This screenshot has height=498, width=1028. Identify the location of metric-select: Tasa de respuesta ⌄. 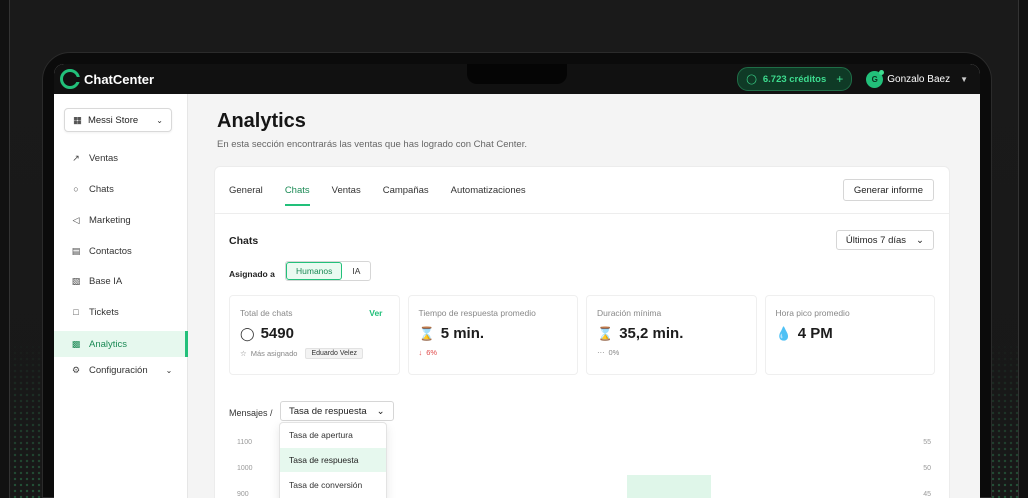
(337, 411).